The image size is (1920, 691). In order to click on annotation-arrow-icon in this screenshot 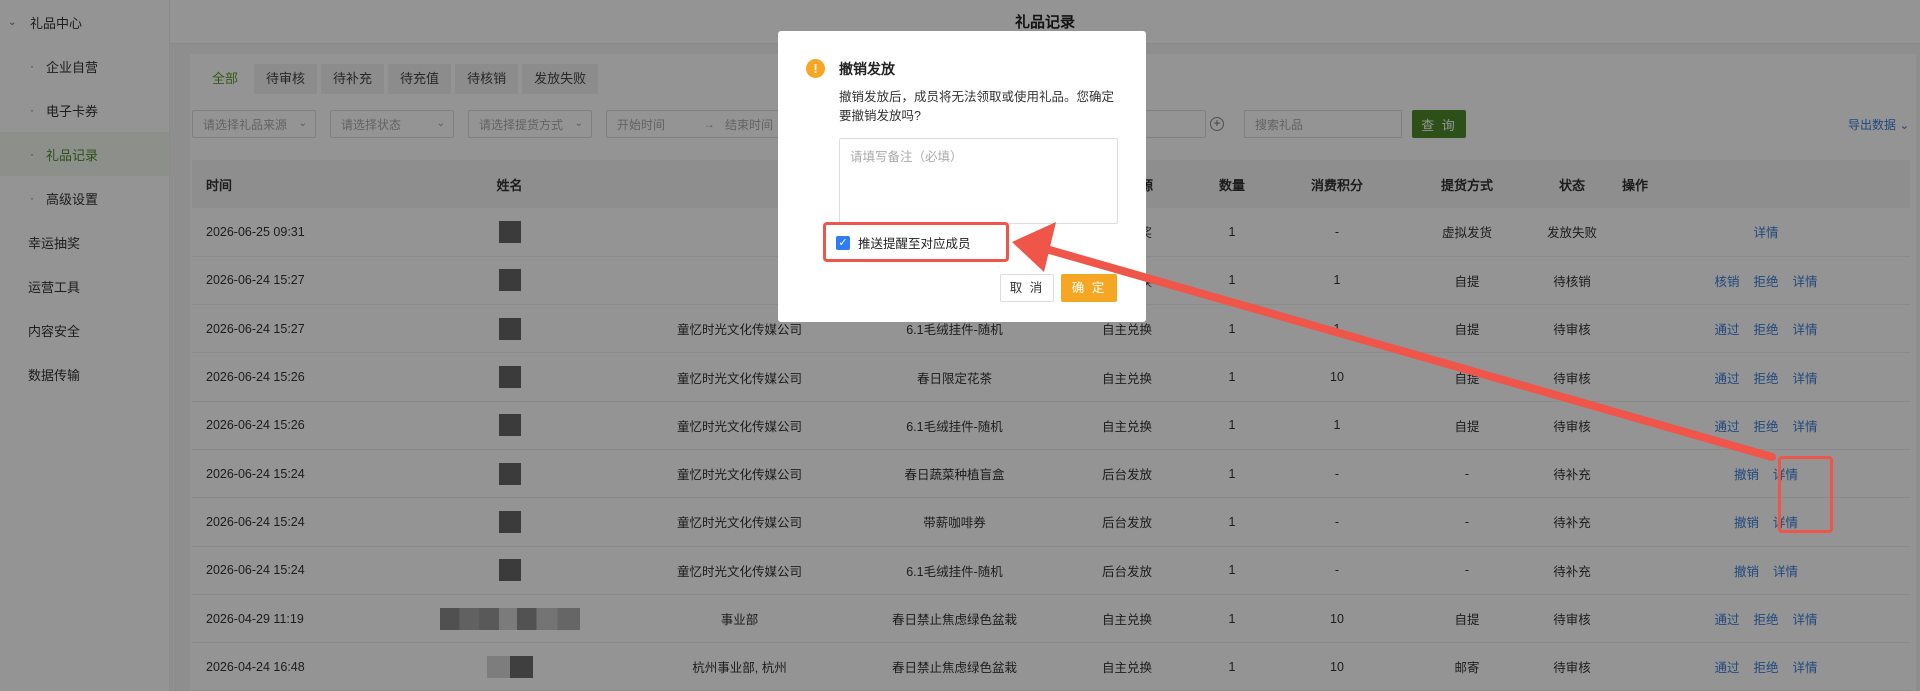, I will do `click(1394, 341)`.